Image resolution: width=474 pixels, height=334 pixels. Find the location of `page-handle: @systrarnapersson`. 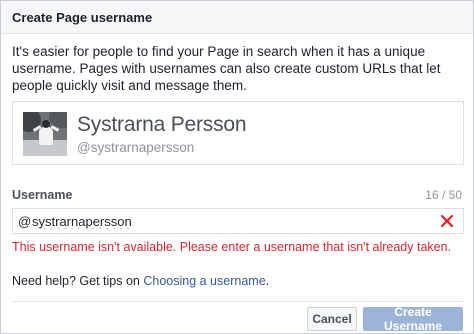

page-handle: @systrarnapersson is located at coordinates (136, 147).